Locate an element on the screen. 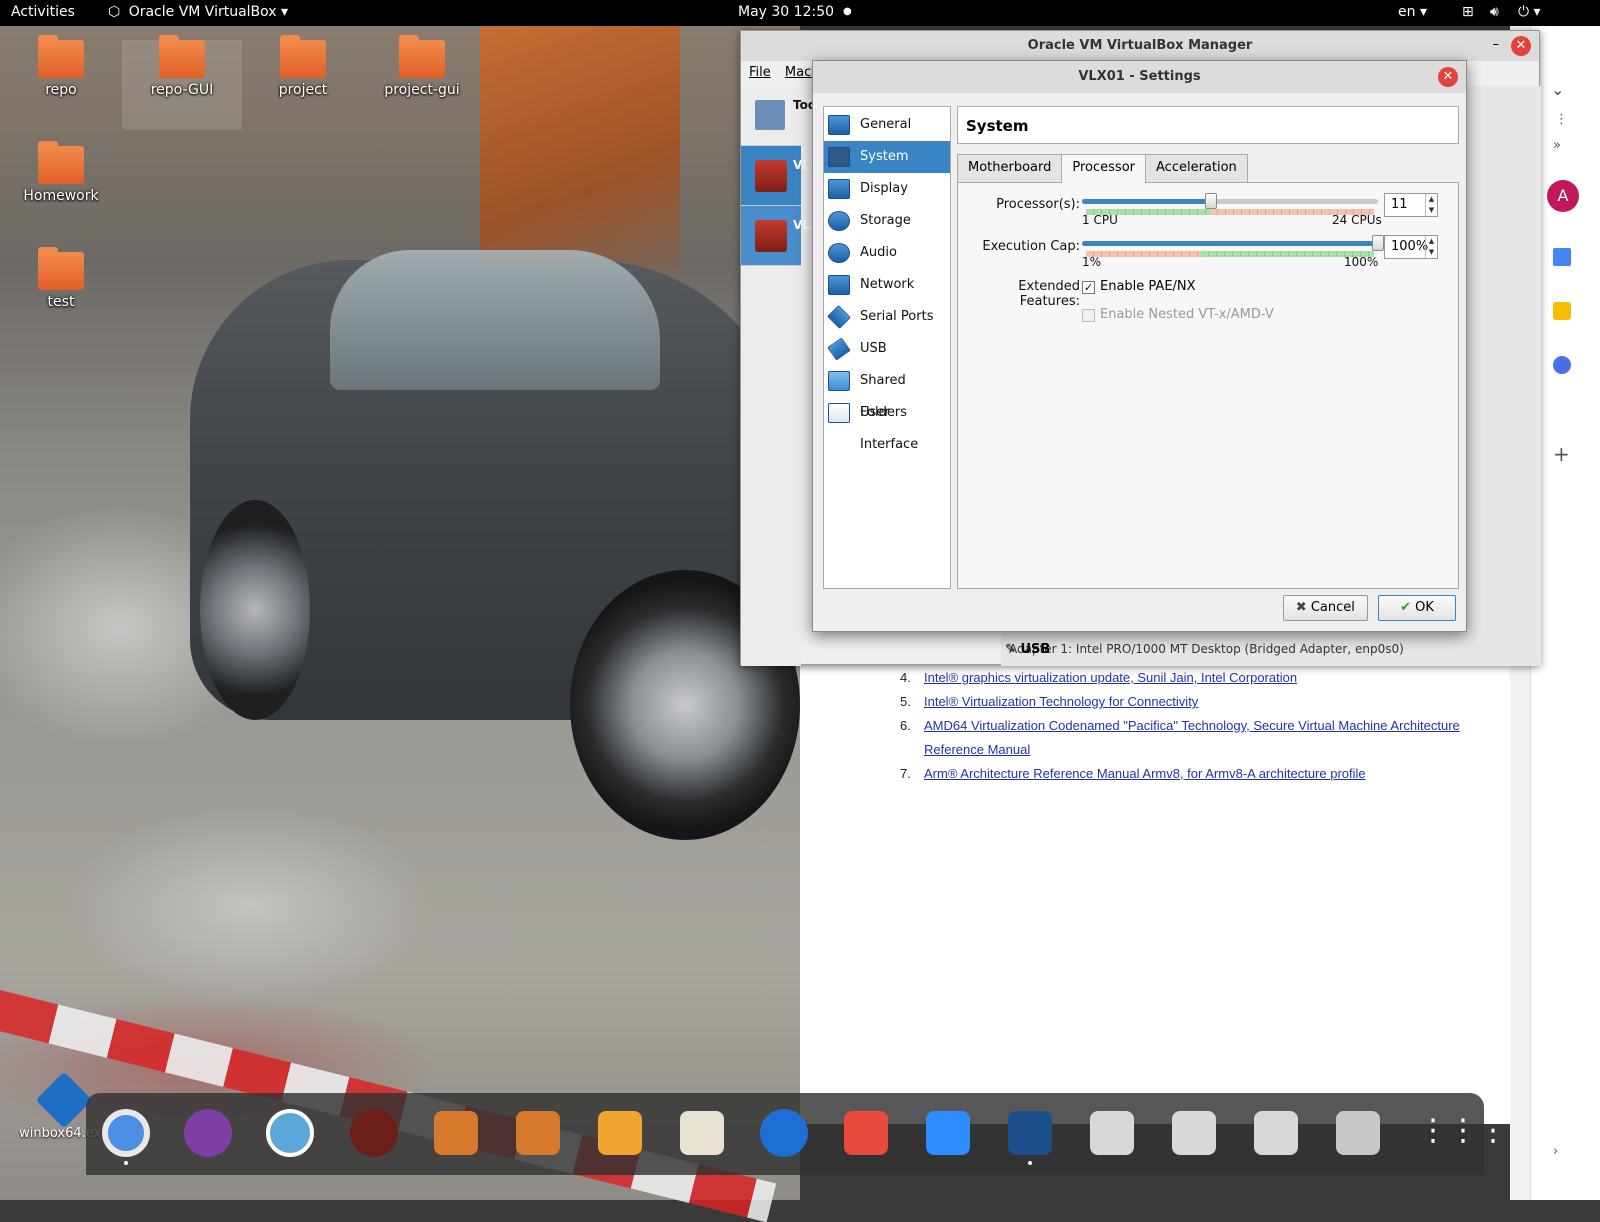  category-user-interface: User Interface is located at coordinates (887, 424).